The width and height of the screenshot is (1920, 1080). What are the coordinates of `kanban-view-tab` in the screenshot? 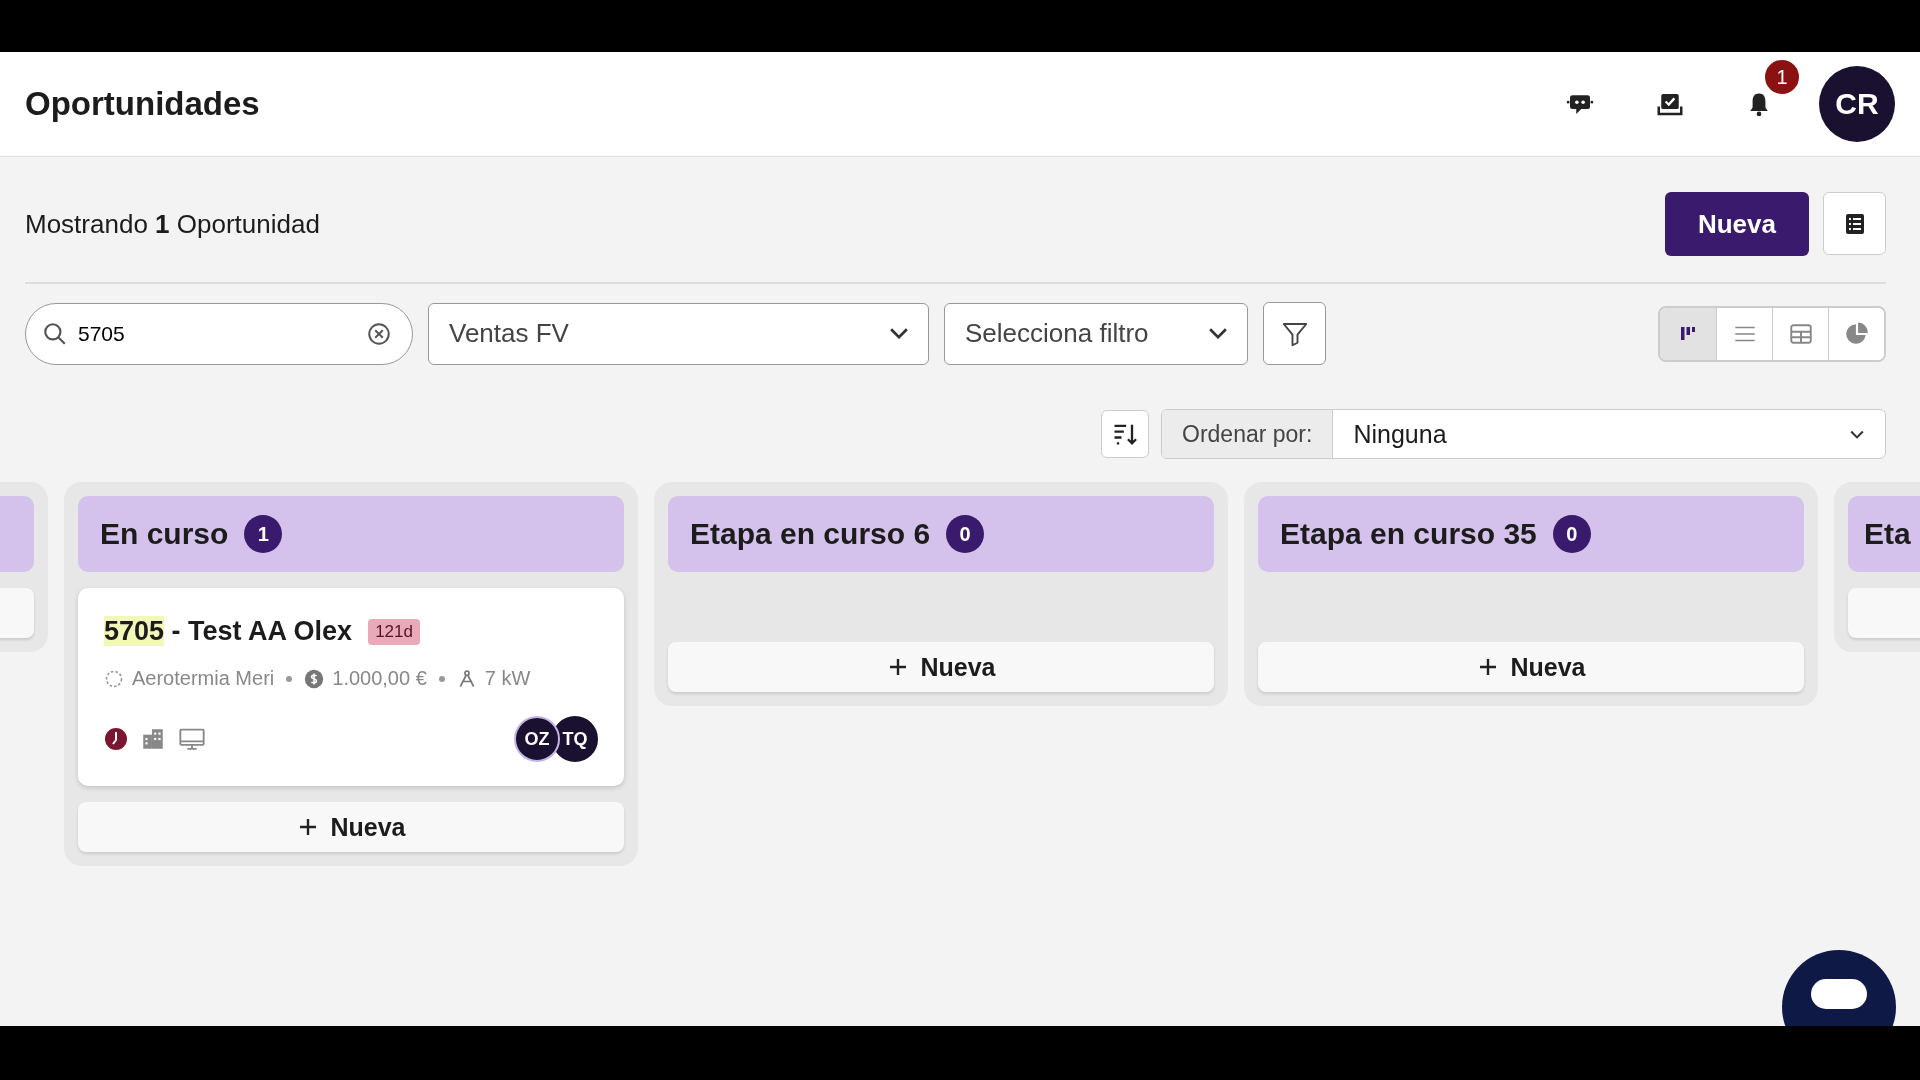 It's located at (1688, 333).